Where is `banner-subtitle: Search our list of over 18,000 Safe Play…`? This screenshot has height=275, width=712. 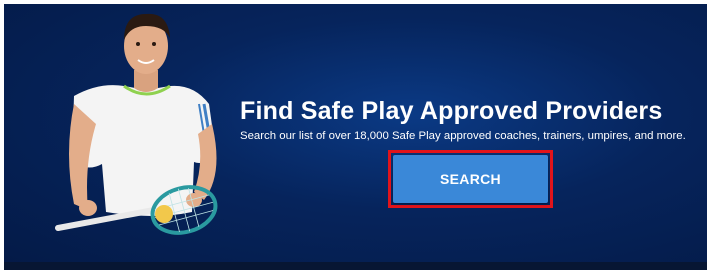 banner-subtitle: Search our list of over 18,000 Safe Play… is located at coordinates (463, 136).